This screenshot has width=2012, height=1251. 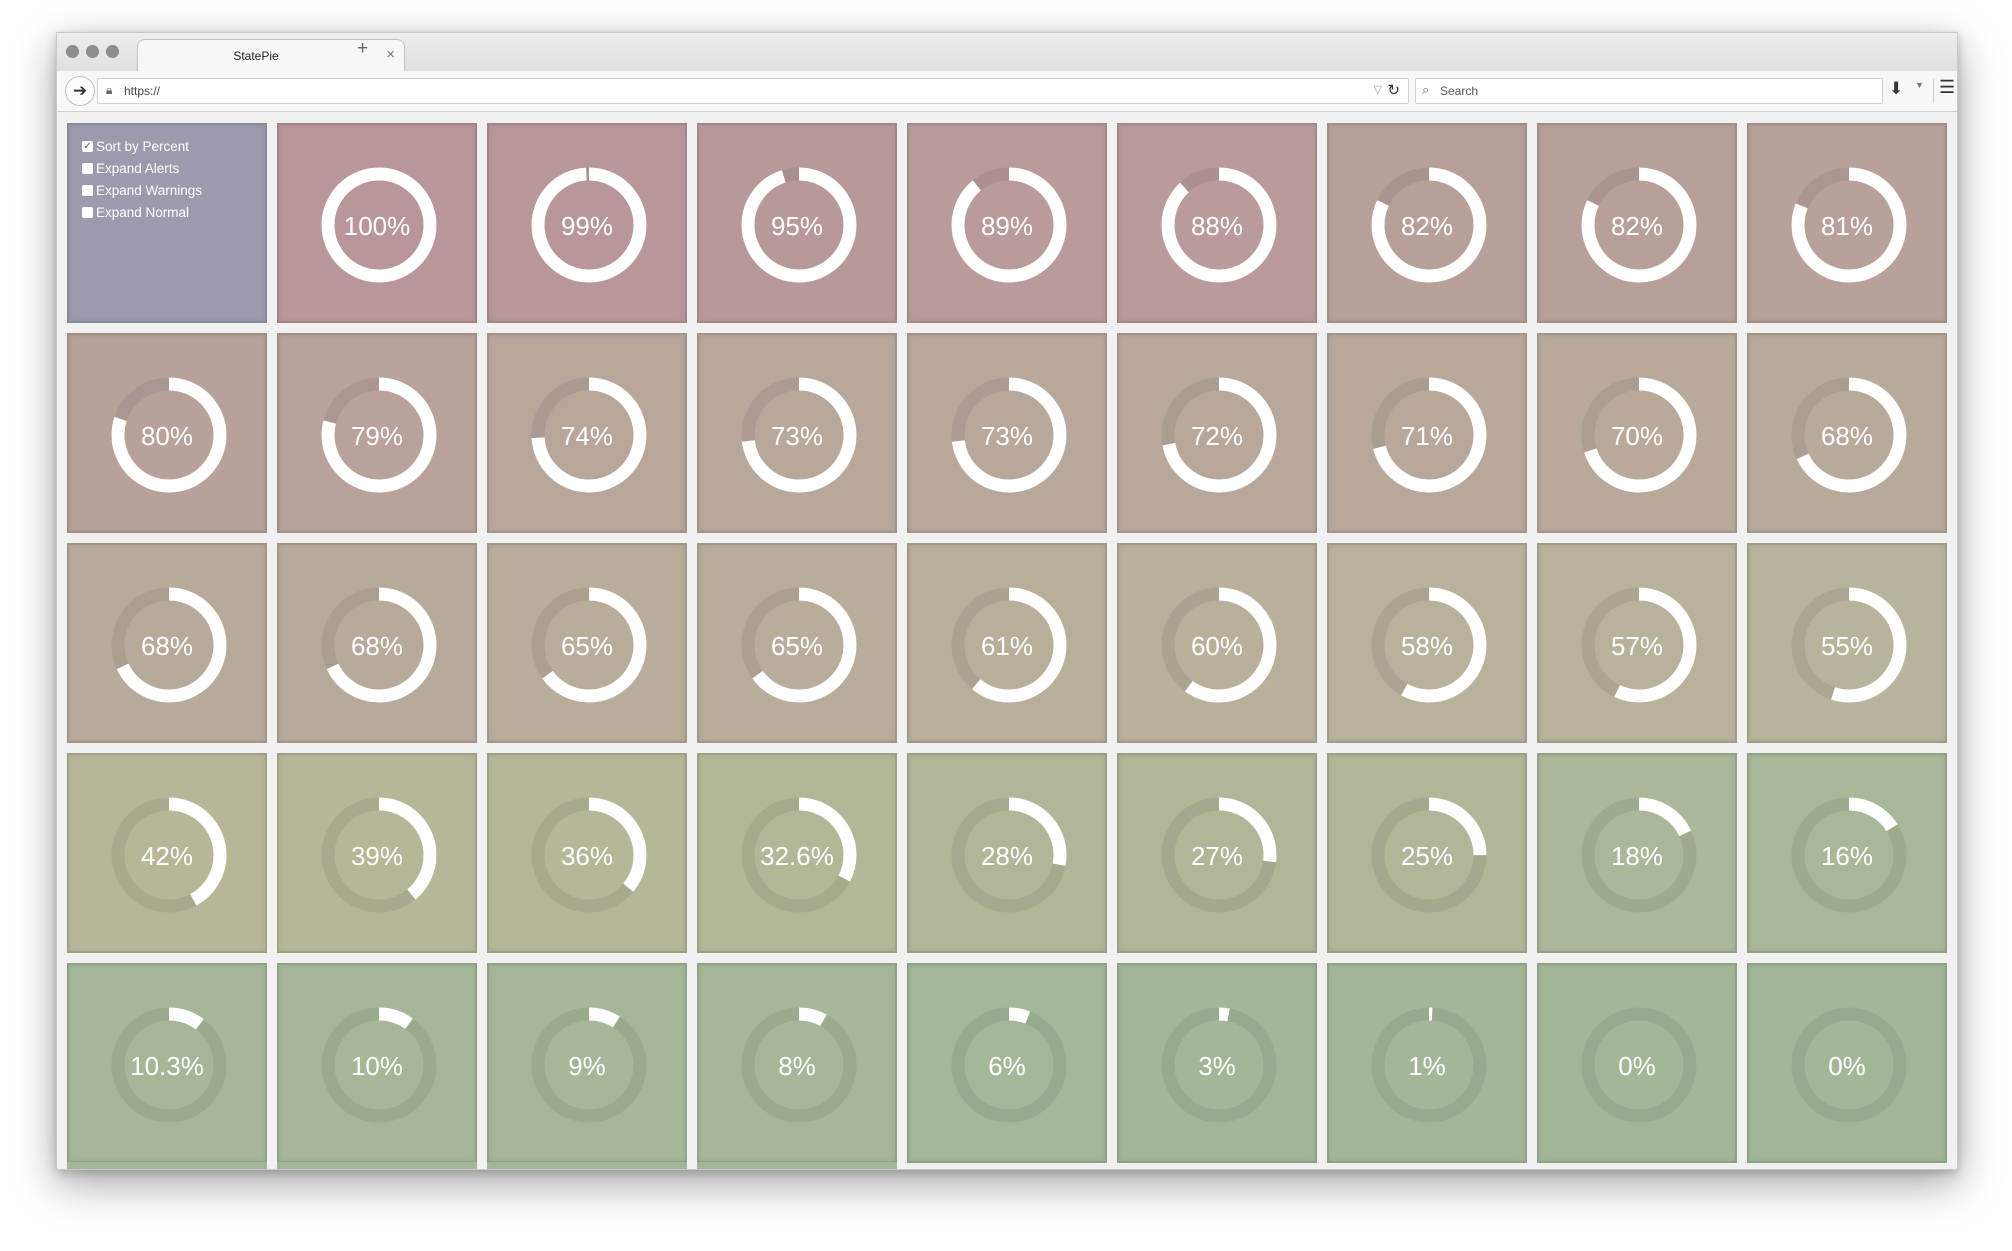 I want to click on new-tab-button: +, so click(x=362, y=49).